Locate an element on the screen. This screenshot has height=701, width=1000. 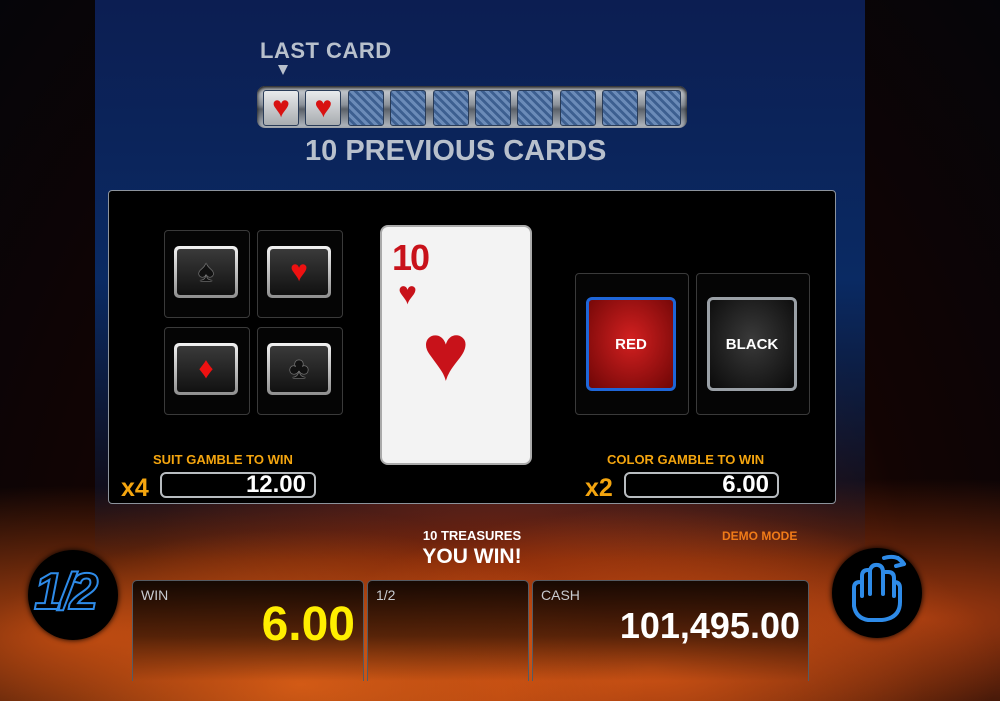
spade-icon: ♠ is located at coordinates (206, 271).